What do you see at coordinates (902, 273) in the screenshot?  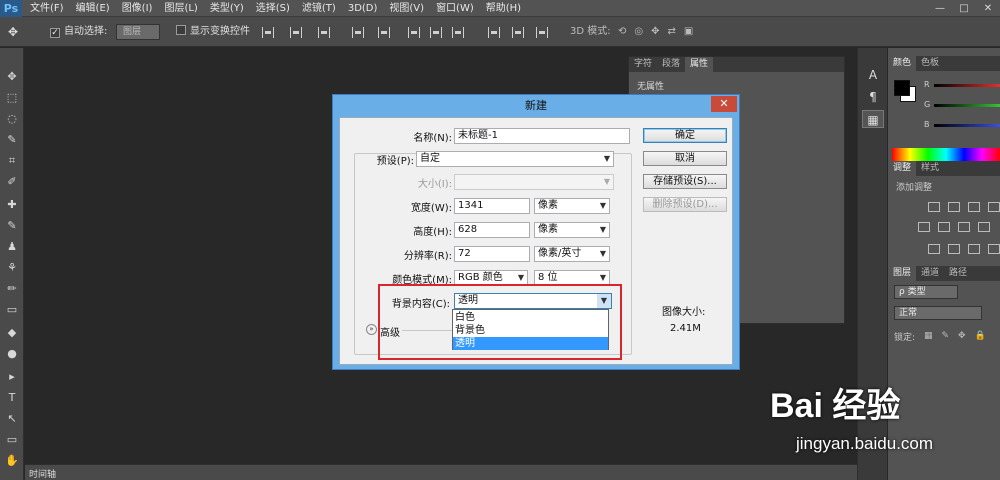 I see `tab-layers: 图层` at bounding box center [902, 273].